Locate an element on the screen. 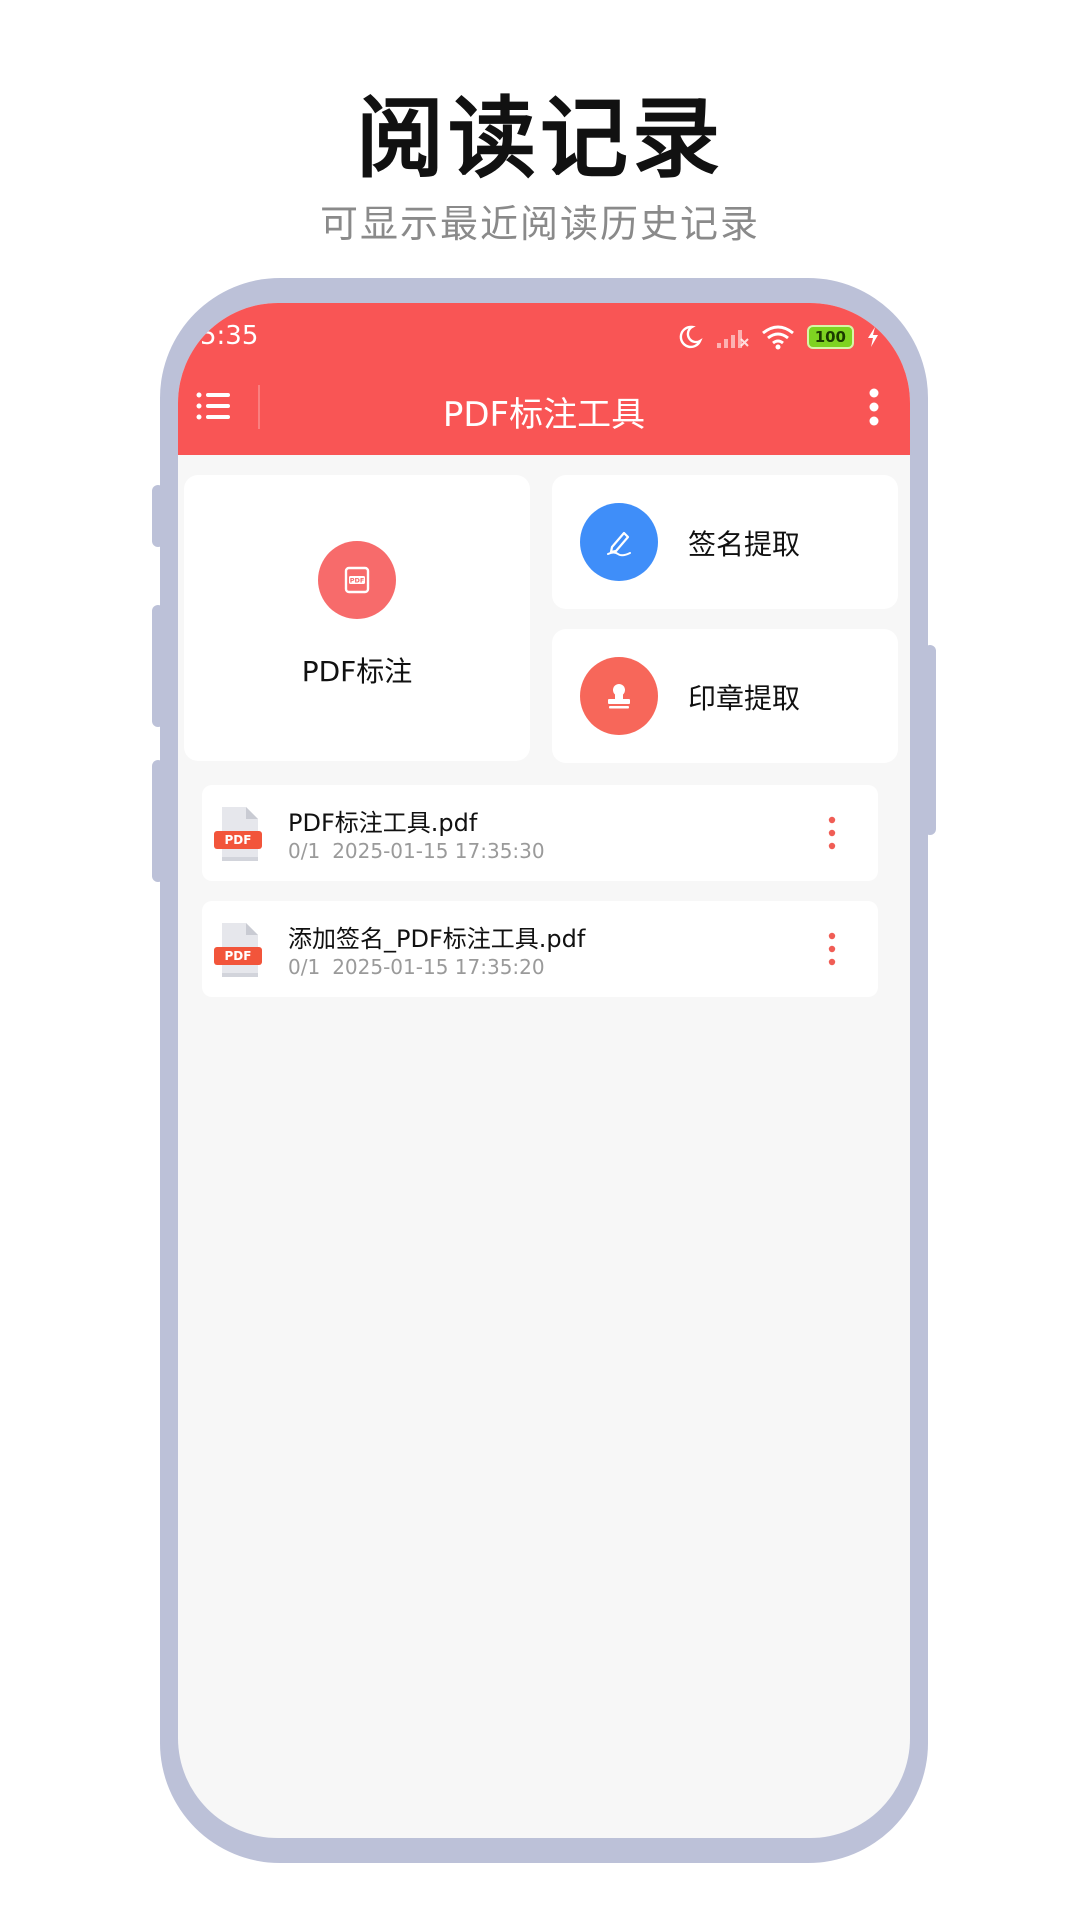 This screenshot has width=1080, height=1920. file-timestamp: 2025-01-15 17:35:20 is located at coordinates (438, 967).